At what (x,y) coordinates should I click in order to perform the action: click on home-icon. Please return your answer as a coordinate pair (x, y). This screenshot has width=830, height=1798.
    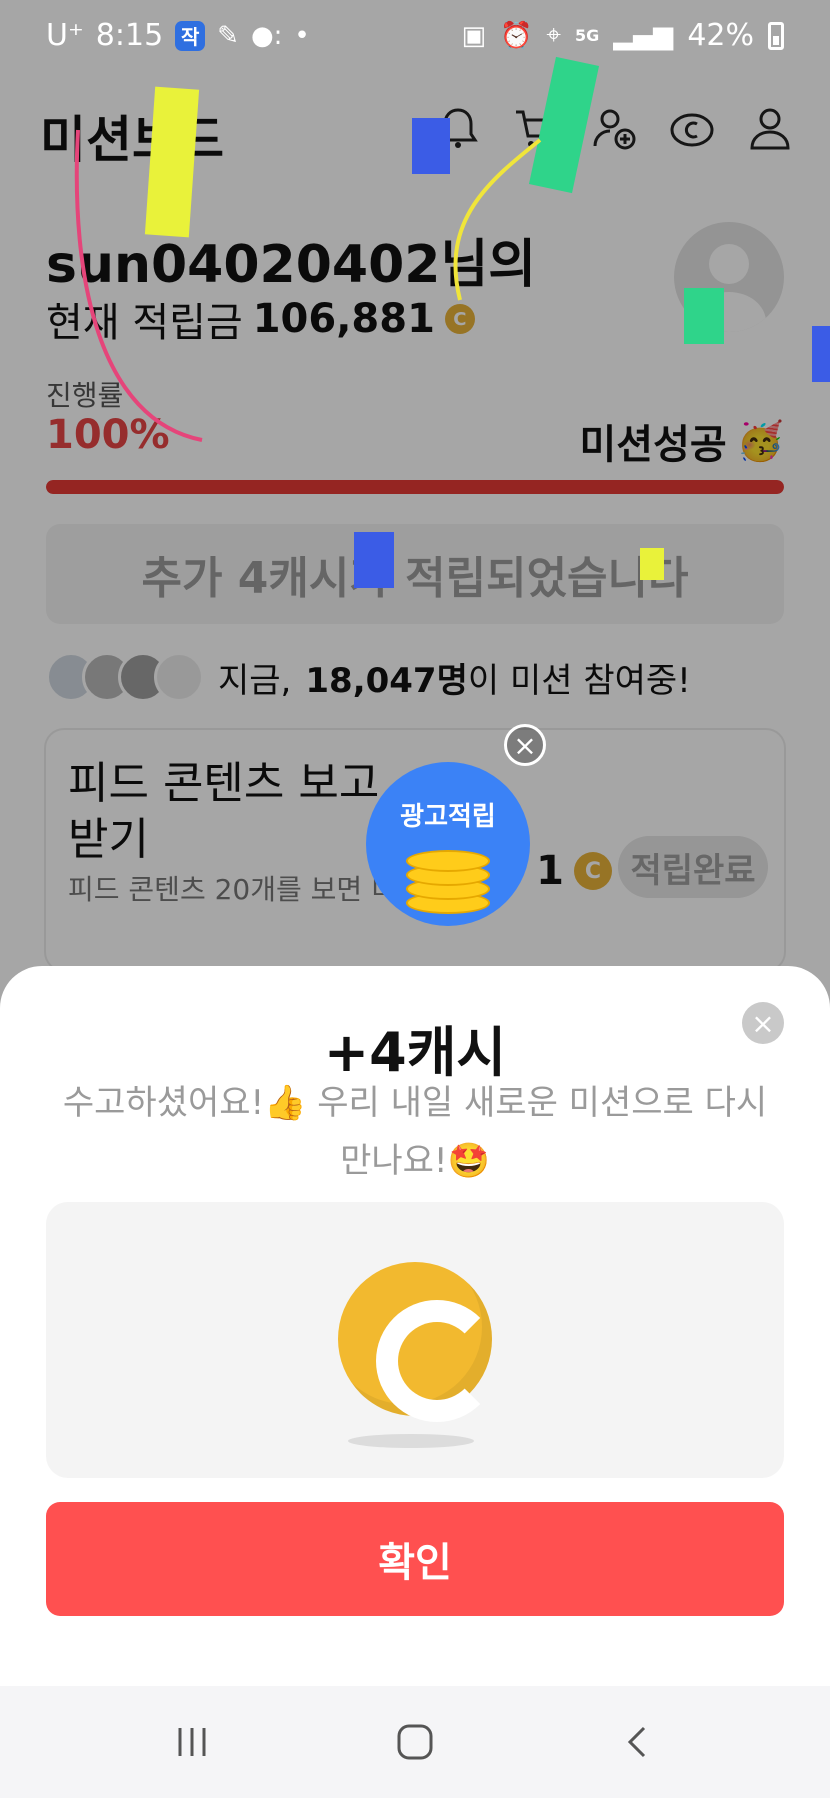
    Looking at the image, I should click on (415, 1742).